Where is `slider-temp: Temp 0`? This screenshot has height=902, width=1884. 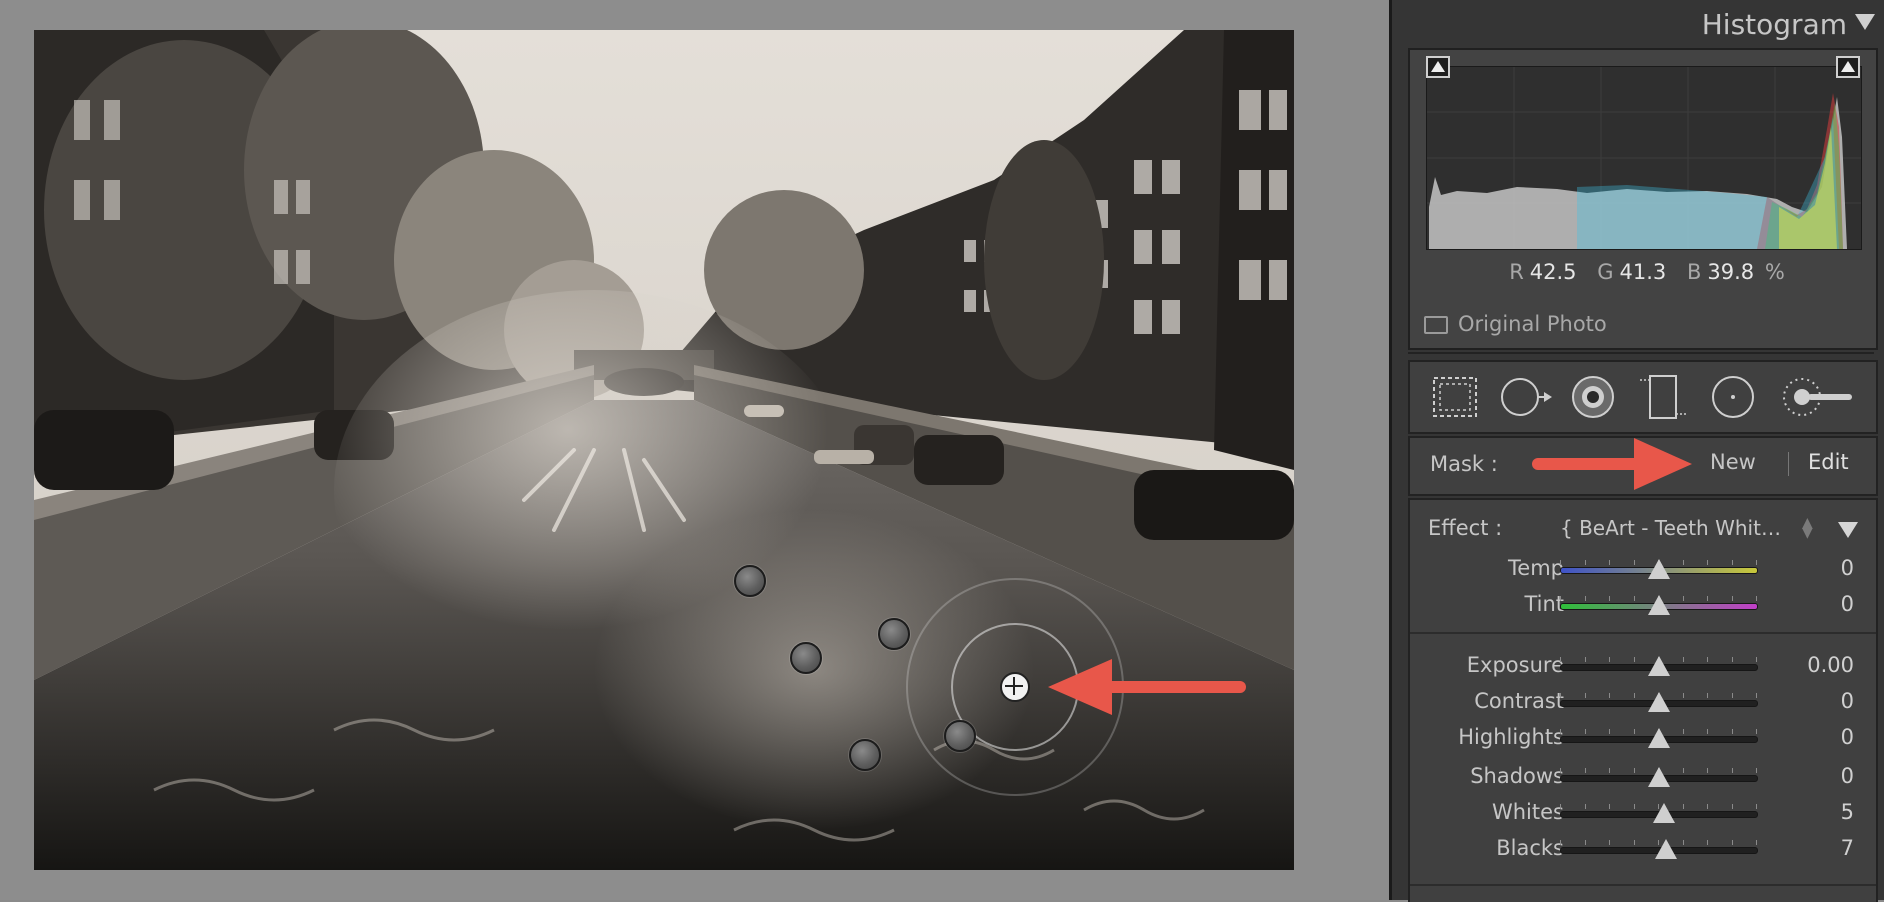 slider-temp: Temp 0 is located at coordinates (1643, 569).